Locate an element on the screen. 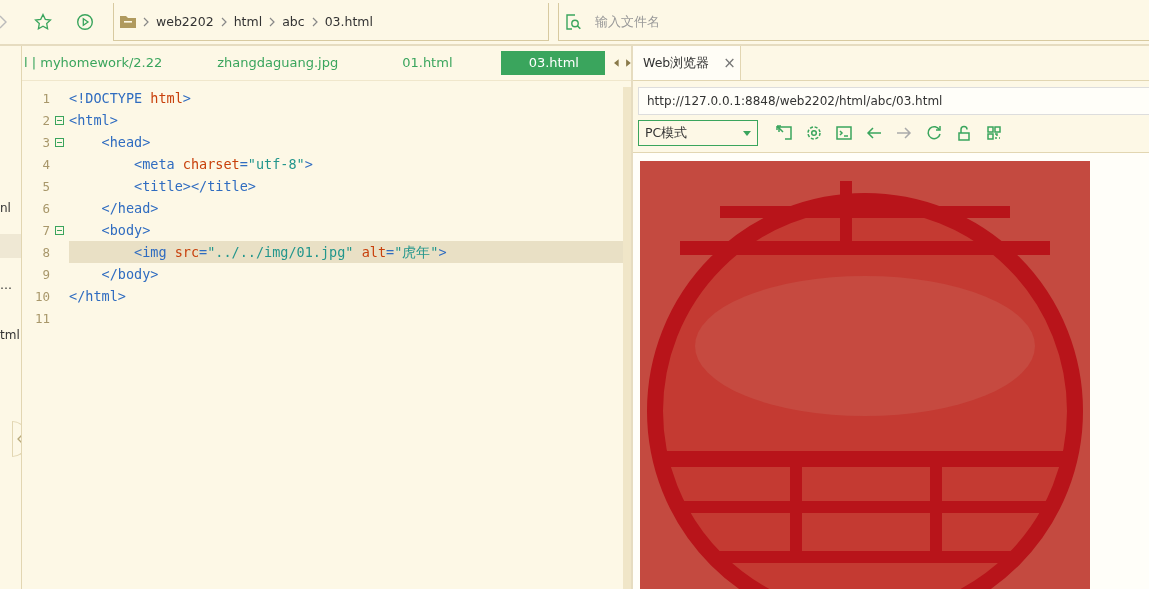 This screenshot has height=589, width=1149. reload-icon is located at coordinates (934, 133).